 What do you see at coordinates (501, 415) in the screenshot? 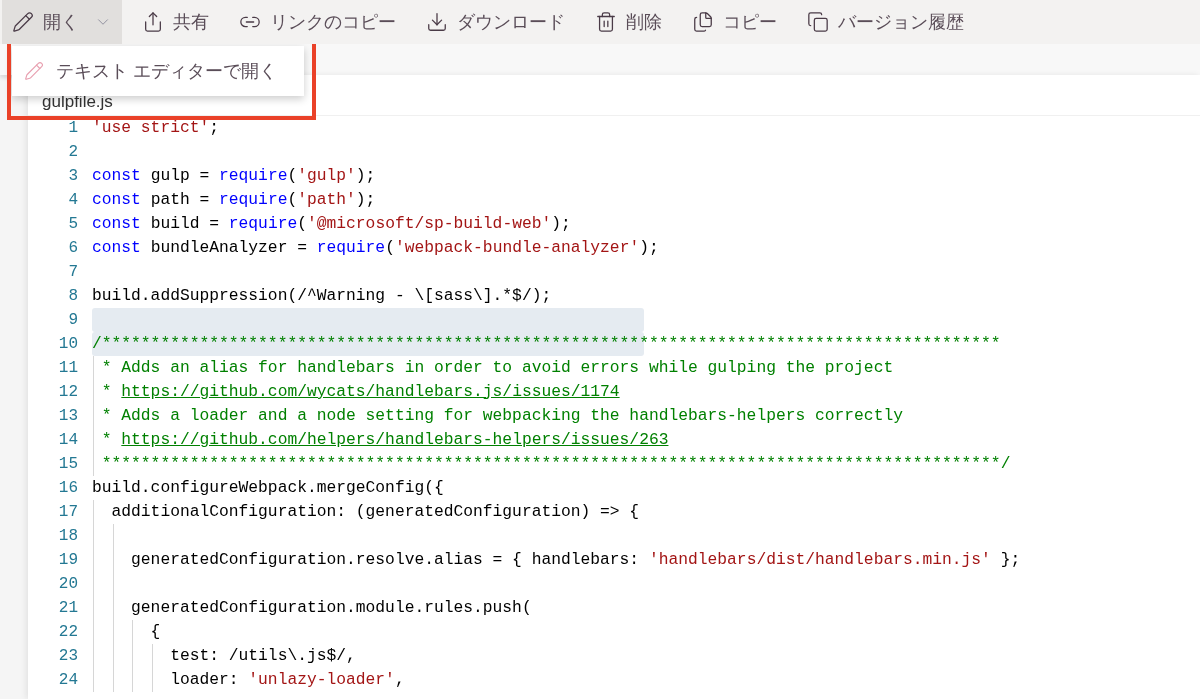
I see `code-line: * Adds a loader and a node setting for webpacking the handlebars-helpers correctly` at bounding box center [501, 415].